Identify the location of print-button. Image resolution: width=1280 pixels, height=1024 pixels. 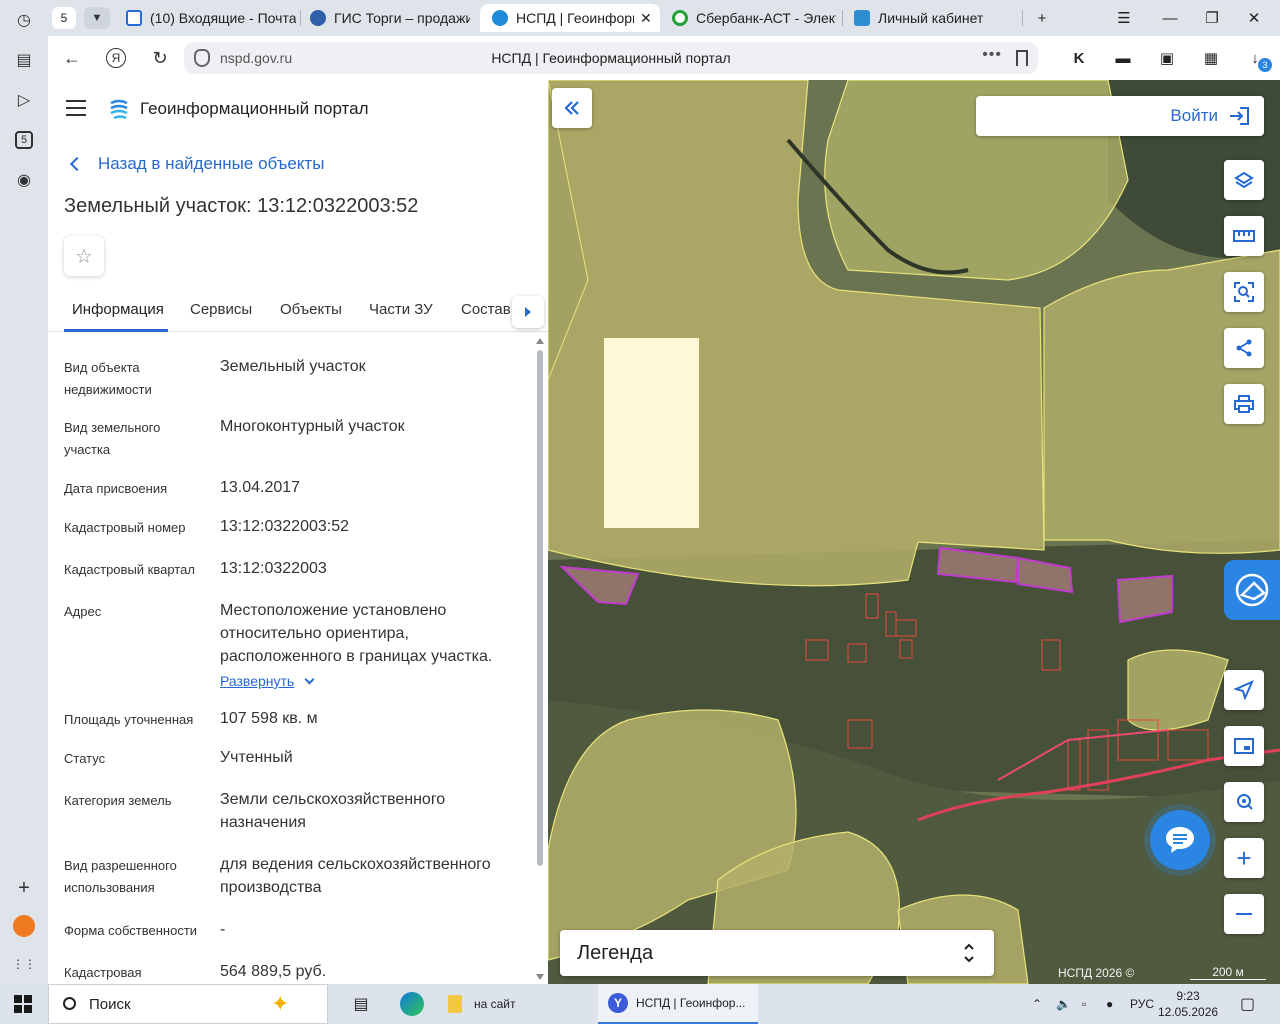
(1244, 404).